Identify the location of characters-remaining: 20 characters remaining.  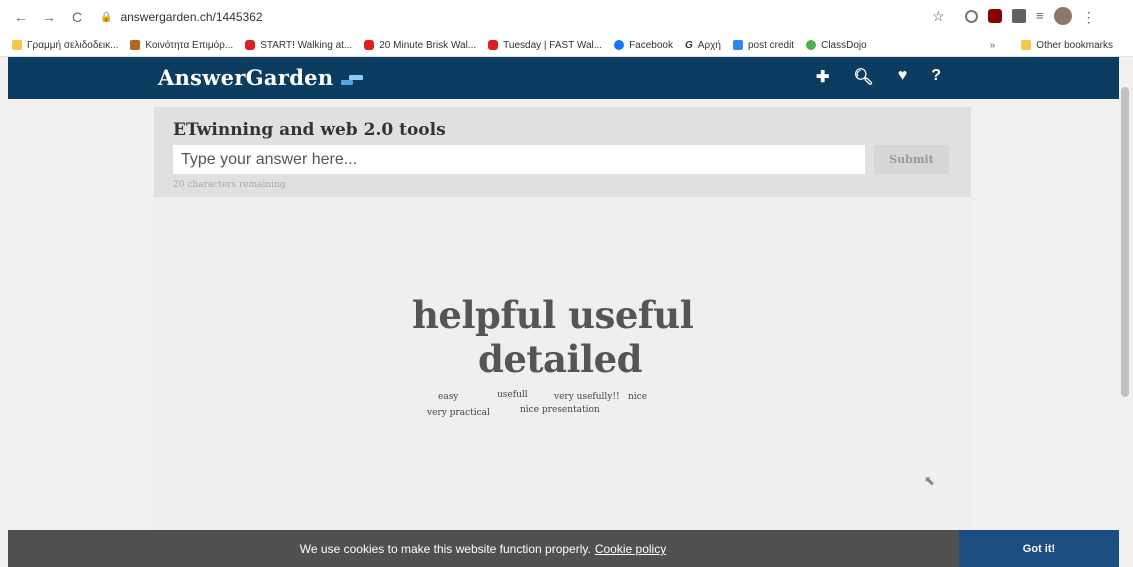
(229, 185).